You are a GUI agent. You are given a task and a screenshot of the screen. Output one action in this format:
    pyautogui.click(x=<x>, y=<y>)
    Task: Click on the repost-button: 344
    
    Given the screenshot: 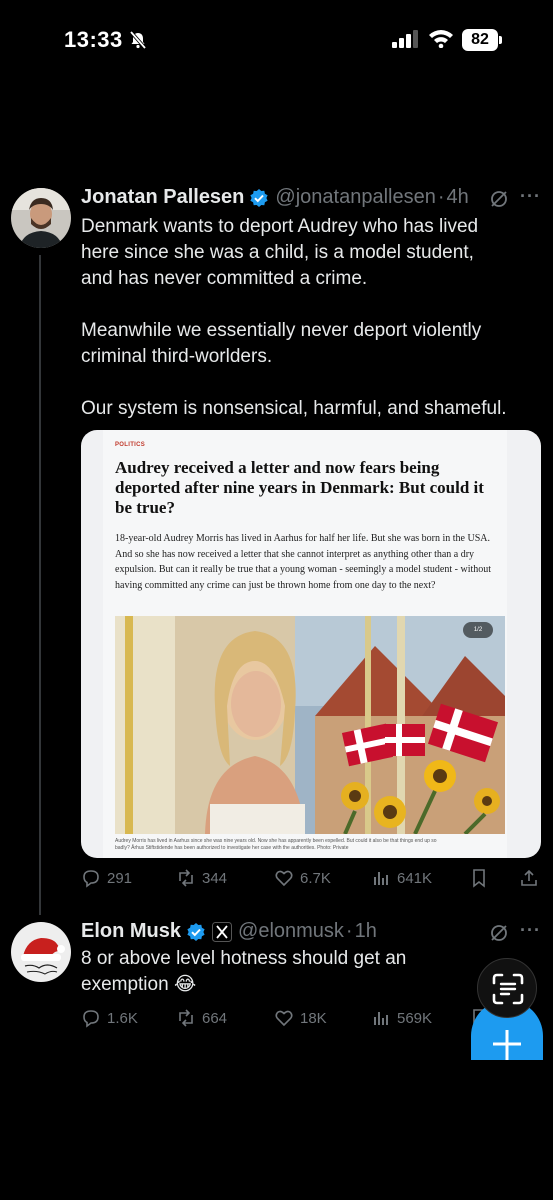 What is the action you would take?
    pyautogui.click(x=201, y=878)
    